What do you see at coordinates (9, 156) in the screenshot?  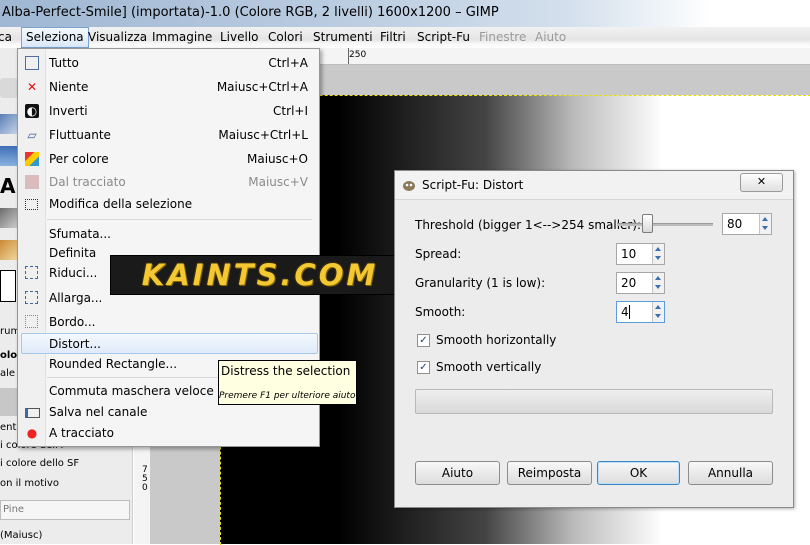 I see `transform-tool-icon` at bounding box center [9, 156].